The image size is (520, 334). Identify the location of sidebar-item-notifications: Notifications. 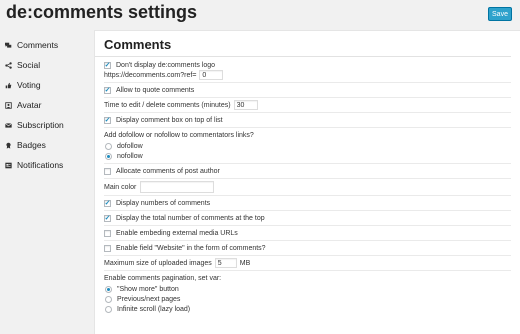
(47, 165).